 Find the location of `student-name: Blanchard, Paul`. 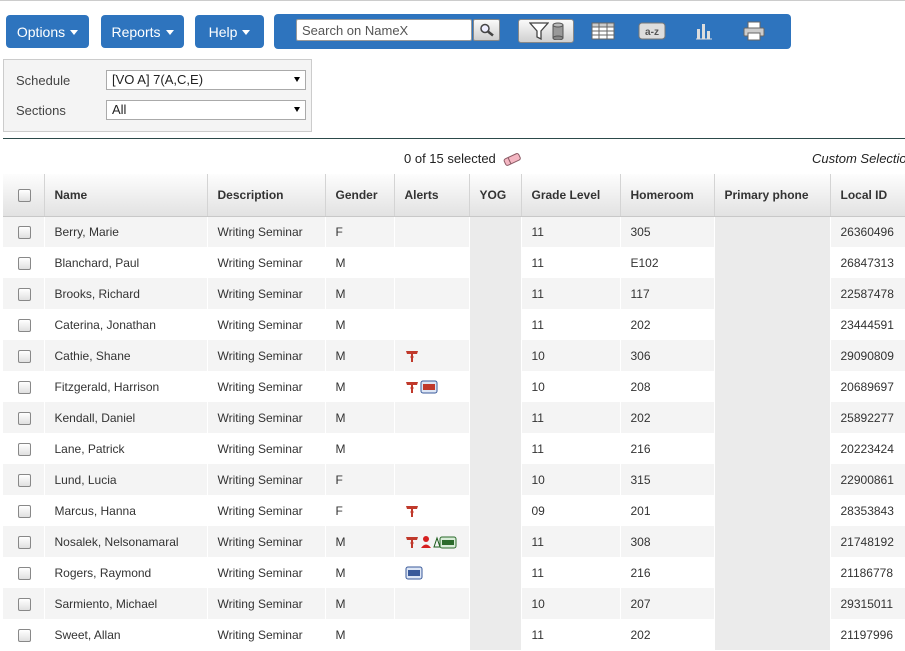

student-name: Blanchard, Paul is located at coordinates (126, 262).